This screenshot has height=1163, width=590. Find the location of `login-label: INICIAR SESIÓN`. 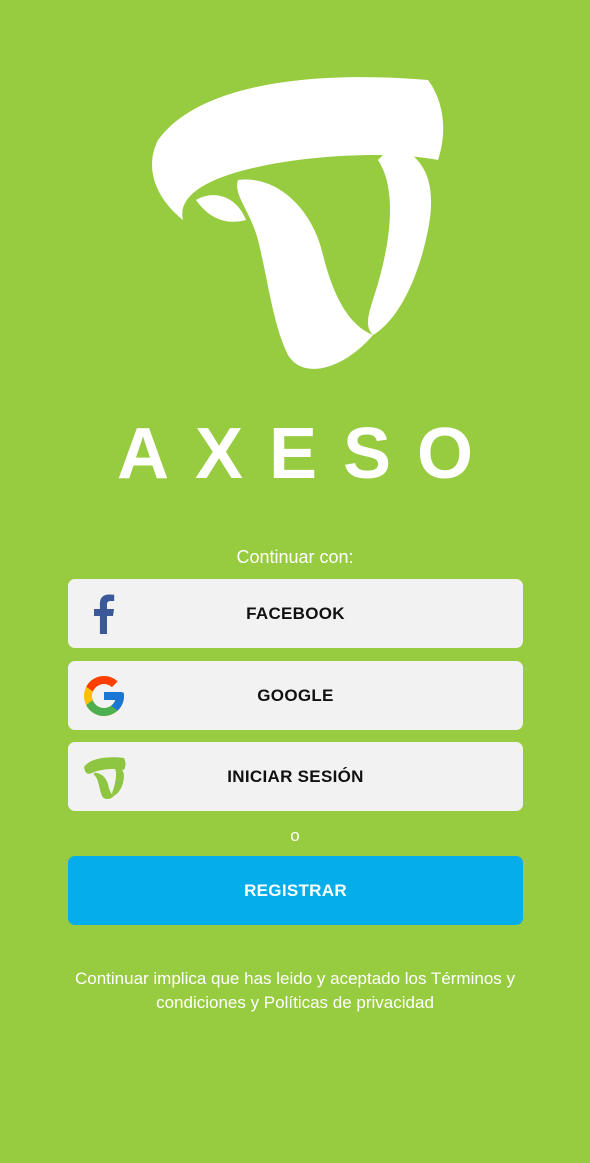

login-label: INICIAR SESIÓN is located at coordinates (295, 776).